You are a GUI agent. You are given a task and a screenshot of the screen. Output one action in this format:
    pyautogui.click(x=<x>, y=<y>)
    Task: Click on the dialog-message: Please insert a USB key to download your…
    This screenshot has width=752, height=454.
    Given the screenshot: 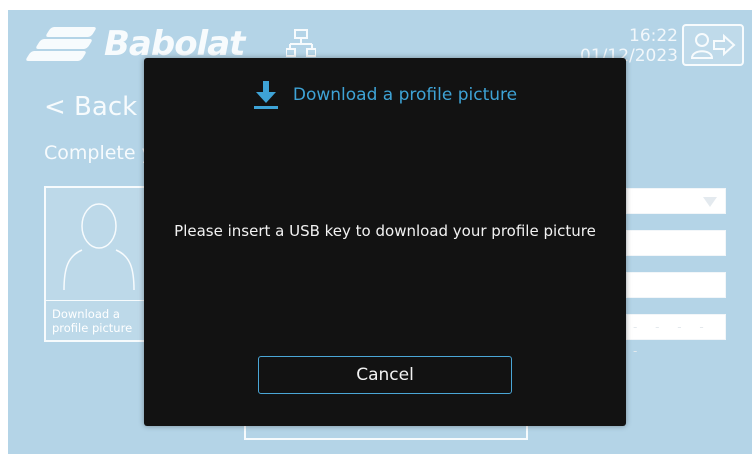 What is the action you would take?
    pyautogui.click(x=385, y=231)
    